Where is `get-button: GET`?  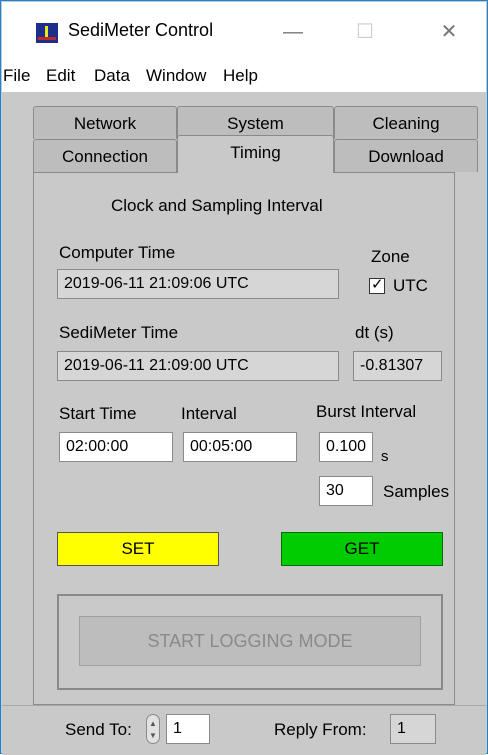 get-button: GET is located at coordinates (362, 549).